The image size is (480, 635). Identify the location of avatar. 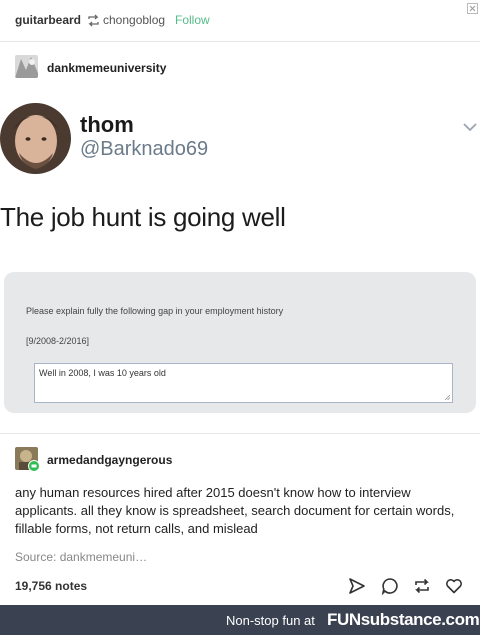
(26, 66).